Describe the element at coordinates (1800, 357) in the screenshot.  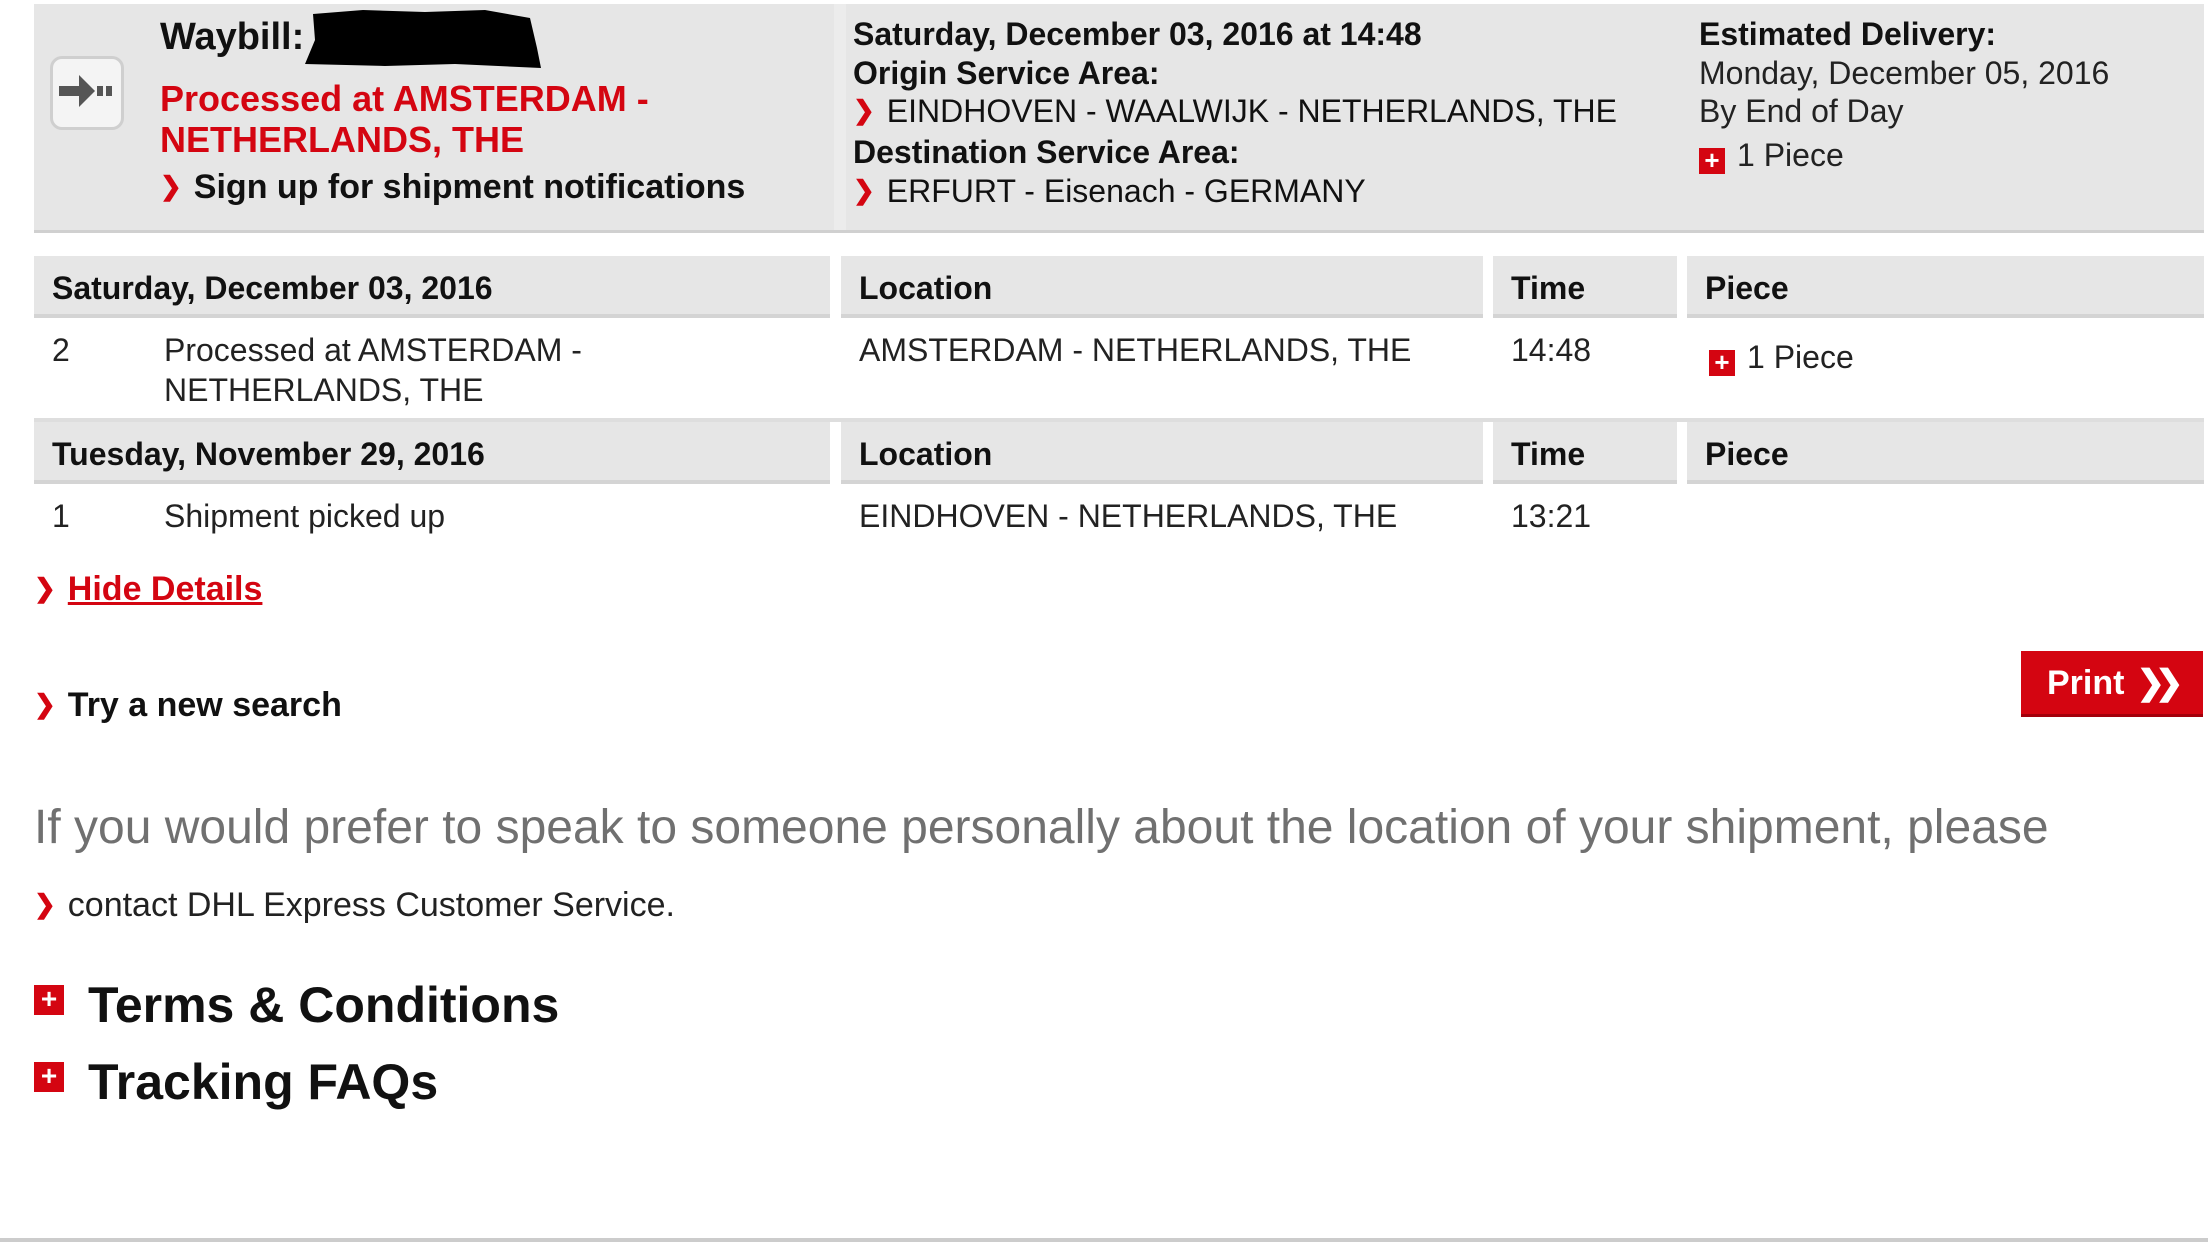
I see `checkpoint-piece: 1 Piece` at that location.